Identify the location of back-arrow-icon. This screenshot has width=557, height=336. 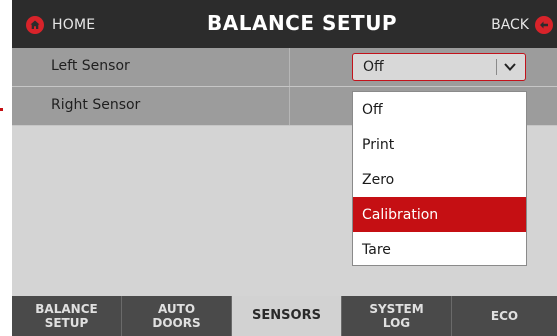
(544, 25).